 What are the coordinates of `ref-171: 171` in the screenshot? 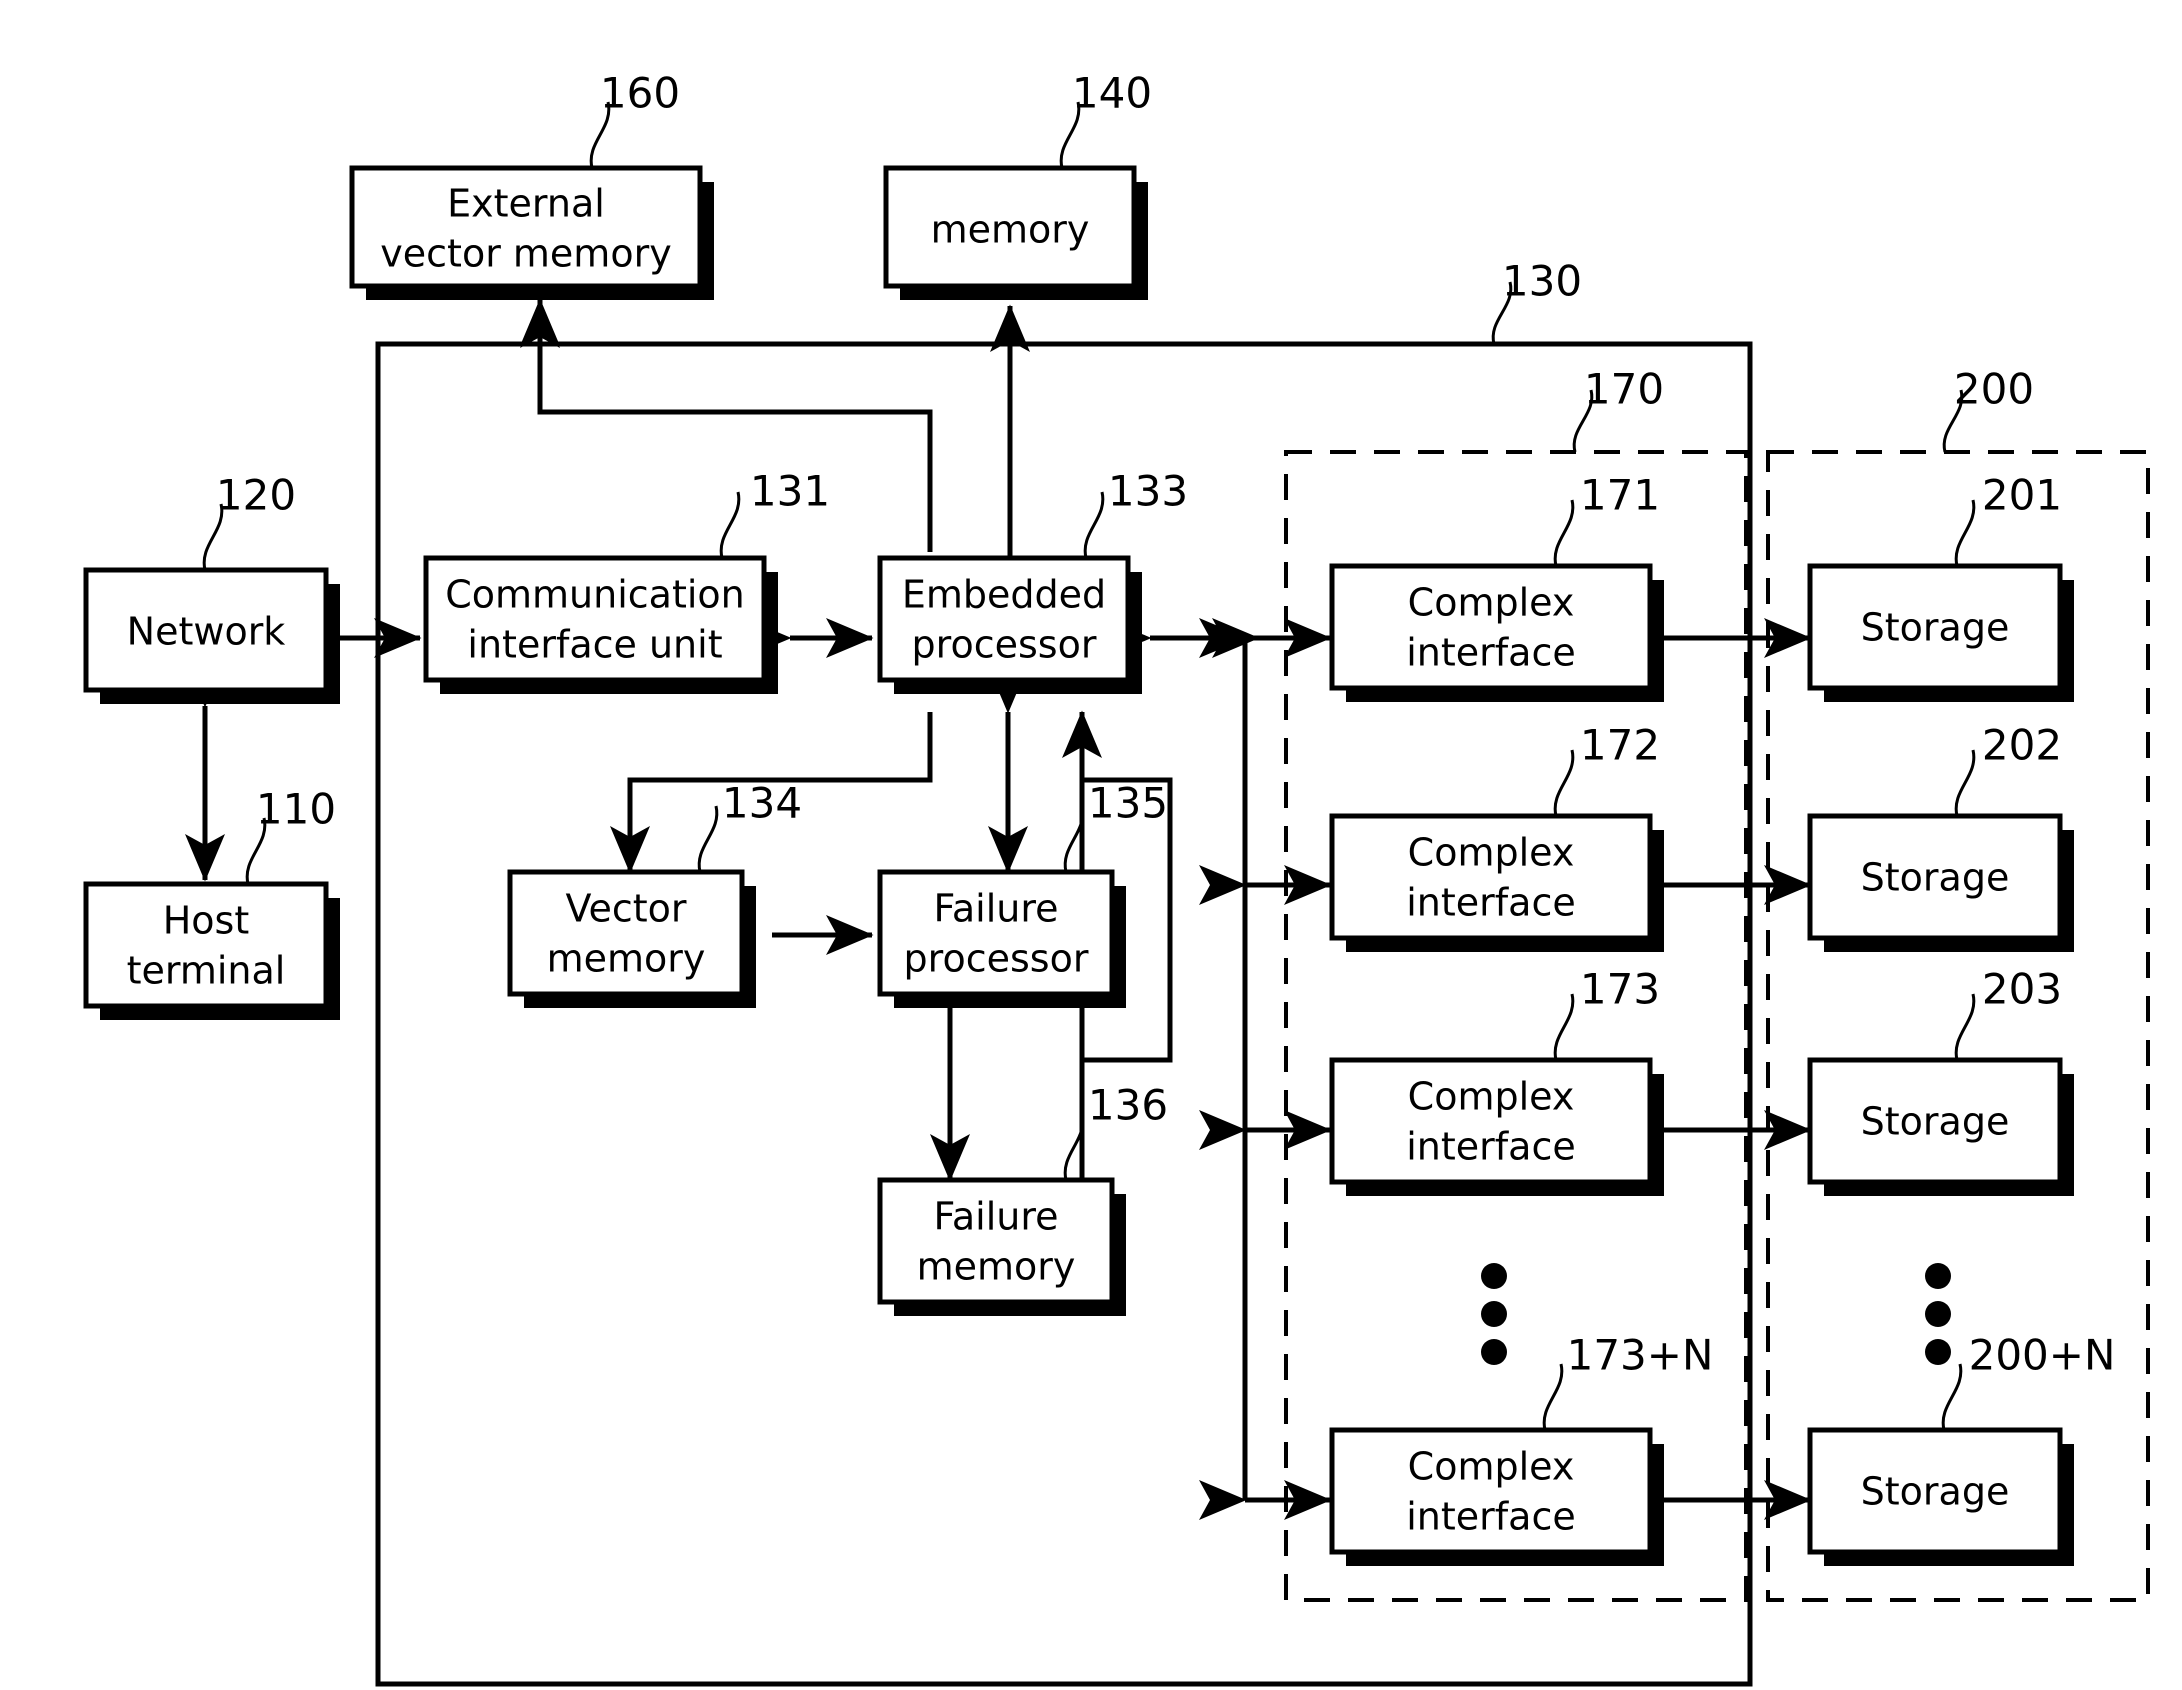 It's located at (1606, 519).